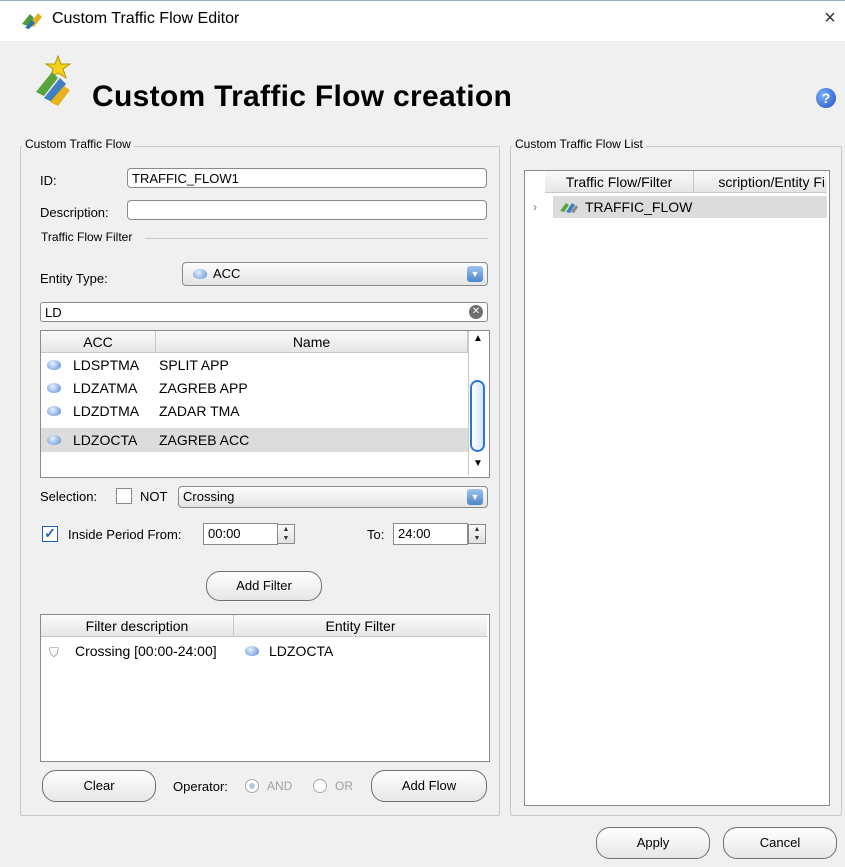 The width and height of the screenshot is (845, 867). What do you see at coordinates (154, 496) in the screenshot?
I see `not-label: NOT` at bounding box center [154, 496].